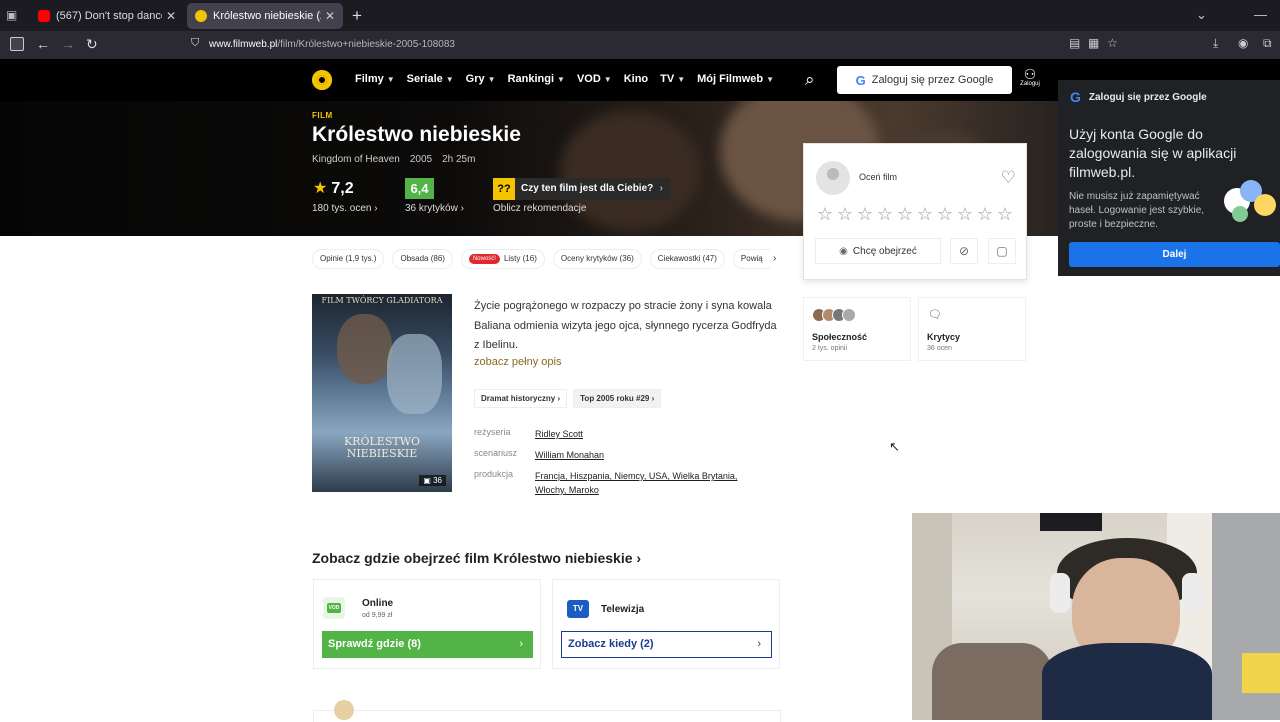 This screenshot has height=722, width=1280. What do you see at coordinates (1192, 593) in the screenshot?
I see `webcam-person` at bounding box center [1192, 593].